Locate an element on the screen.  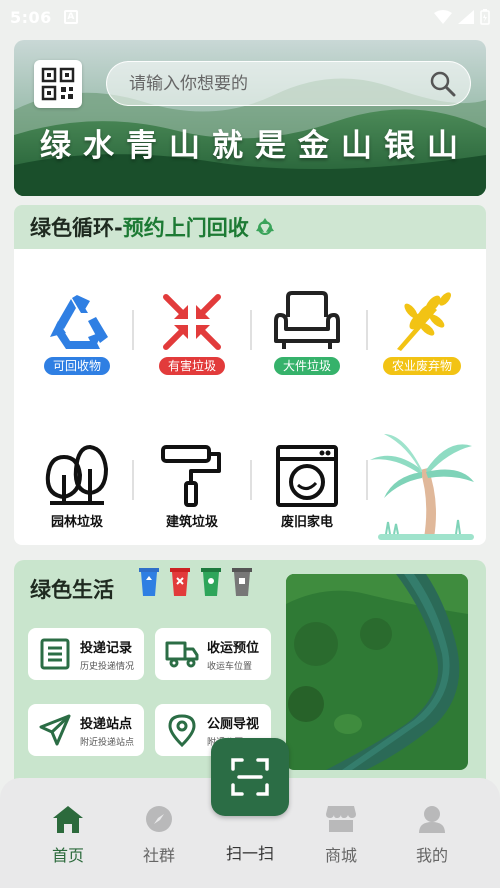
category-agricultural: 农业废弃物 is located at coordinates (422, 333).